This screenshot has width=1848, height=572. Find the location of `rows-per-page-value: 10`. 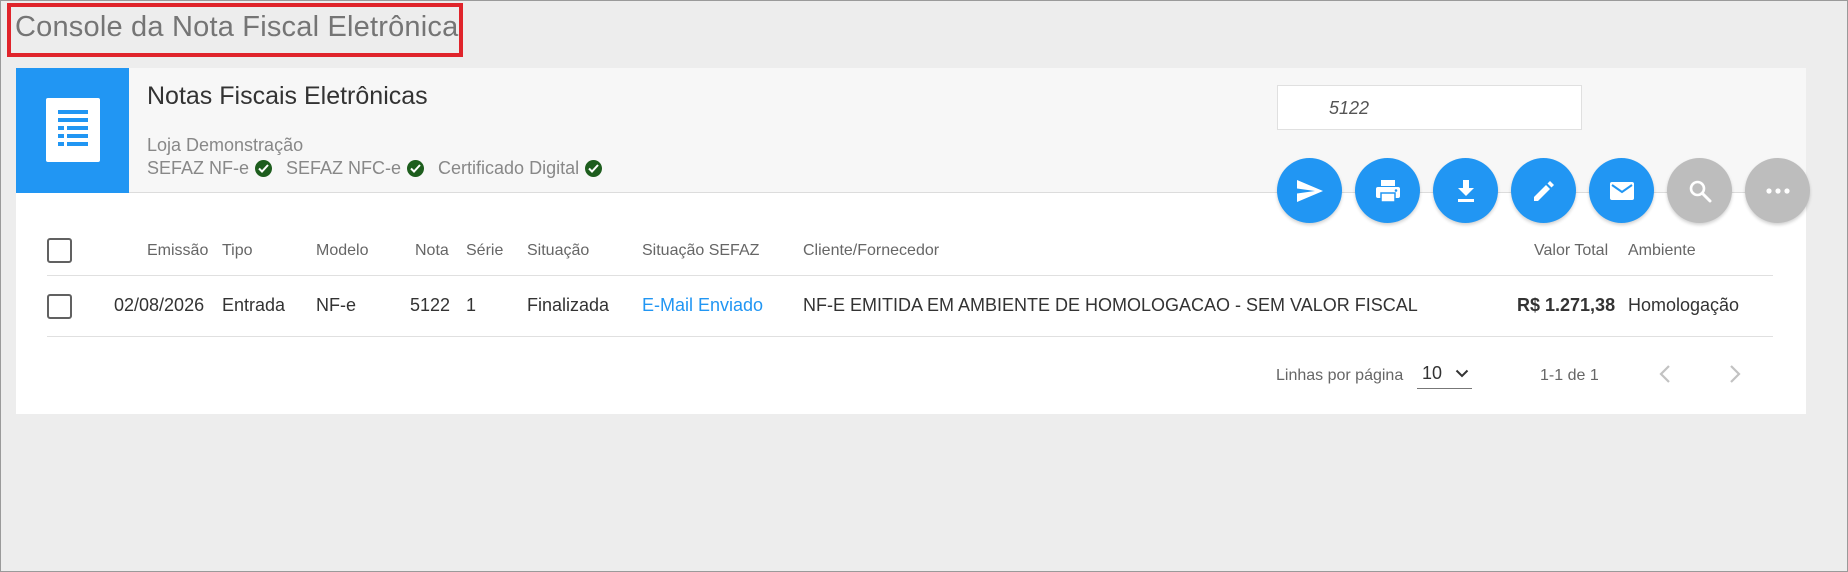

rows-per-page-value: 10 is located at coordinates (1432, 373).